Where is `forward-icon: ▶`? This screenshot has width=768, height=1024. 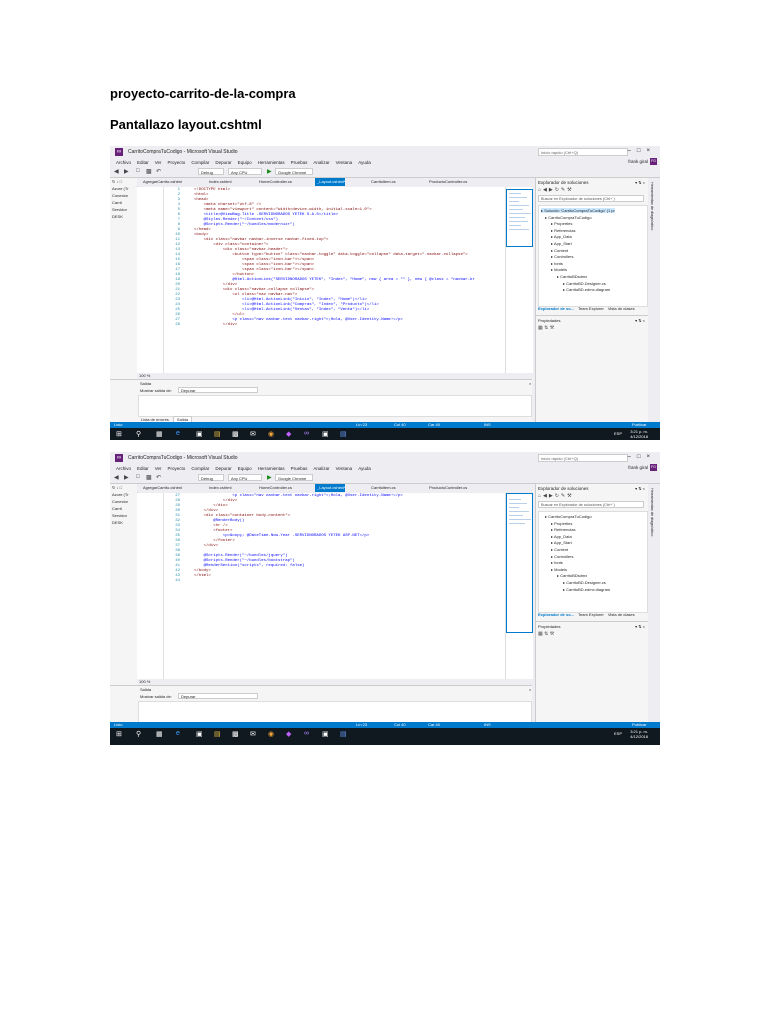
forward-icon: ▶ is located at coordinates (126, 171).